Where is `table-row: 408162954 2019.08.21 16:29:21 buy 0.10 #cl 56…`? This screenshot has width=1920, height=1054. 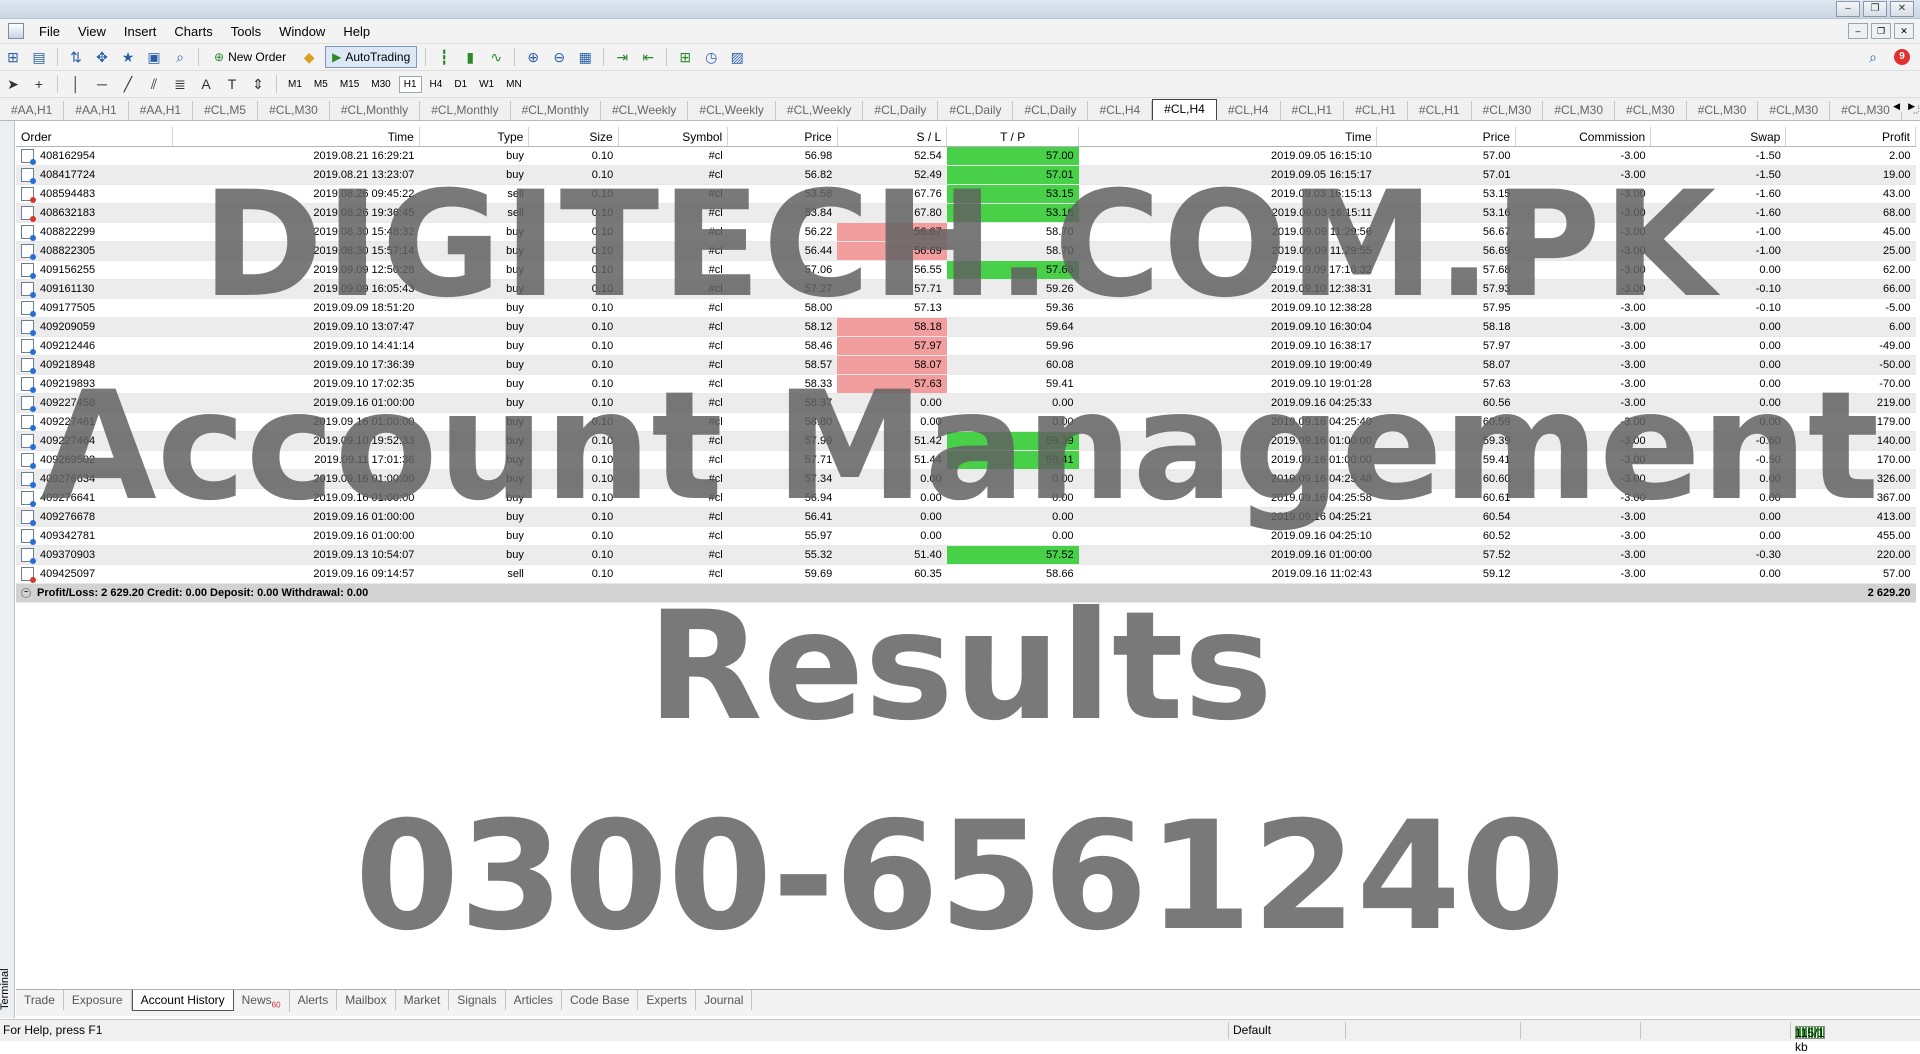
table-row: 408162954 2019.08.21 16:29:21 buy 0.10 #cl 56… is located at coordinates (966, 156).